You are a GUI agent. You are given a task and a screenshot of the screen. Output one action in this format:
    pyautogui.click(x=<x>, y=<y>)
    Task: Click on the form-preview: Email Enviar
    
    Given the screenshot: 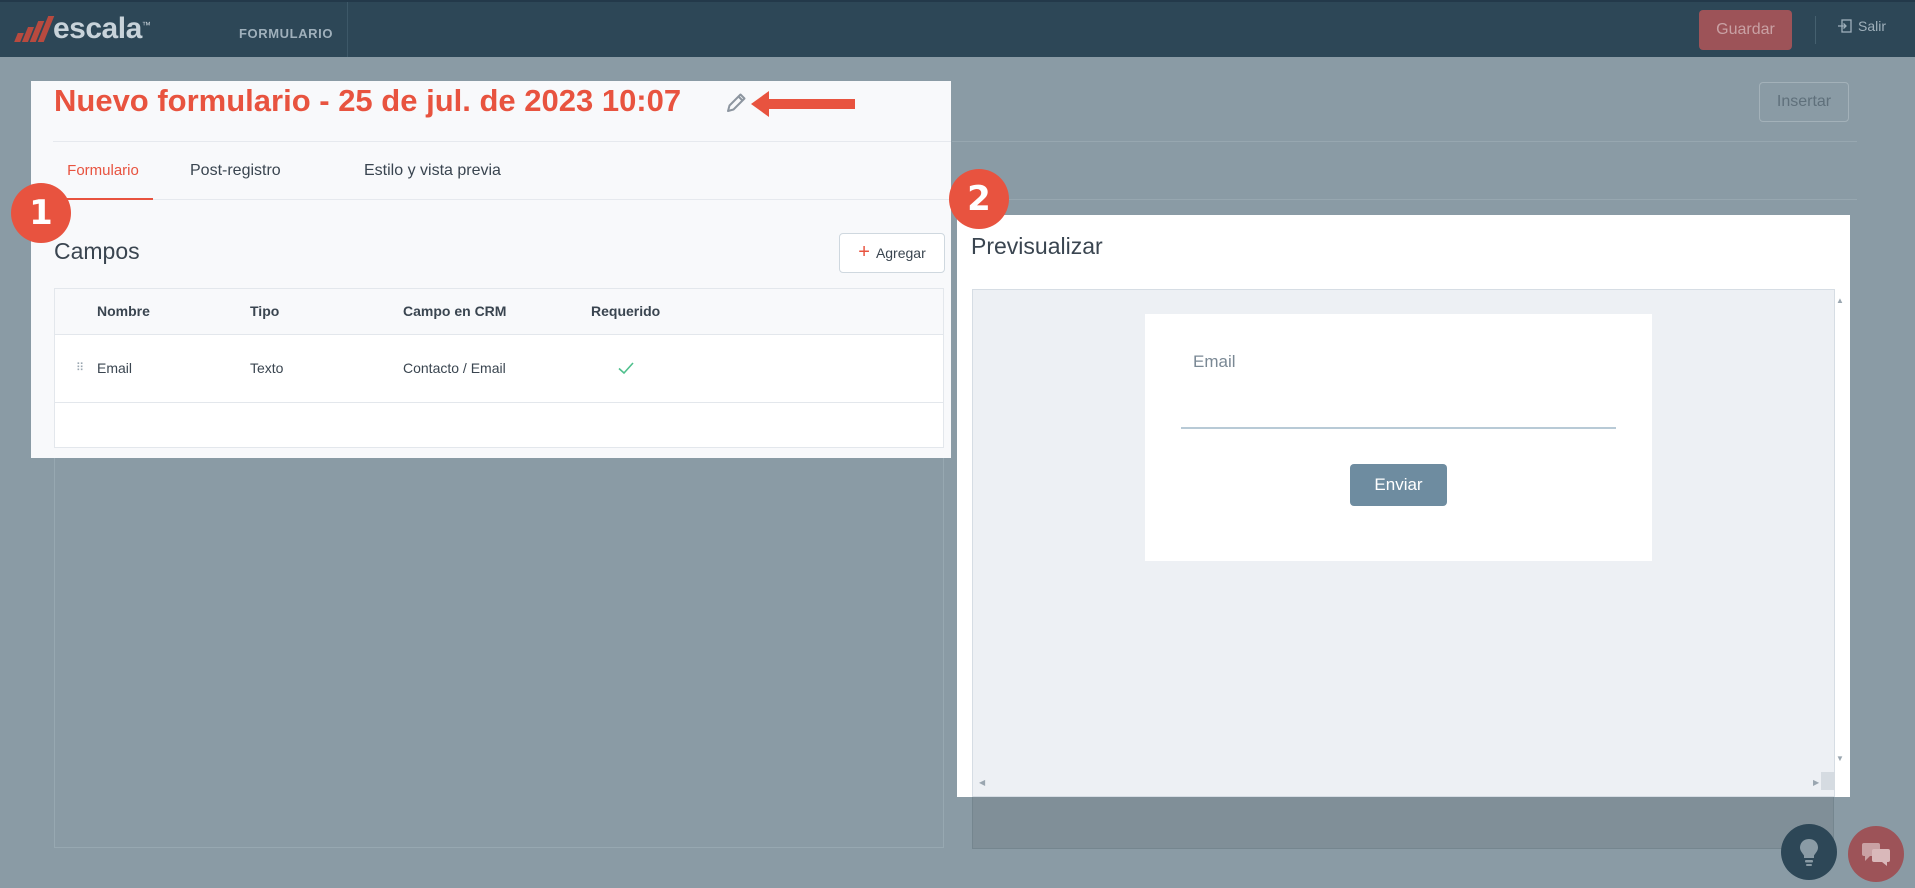 What is the action you would take?
    pyautogui.click(x=1398, y=437)
    